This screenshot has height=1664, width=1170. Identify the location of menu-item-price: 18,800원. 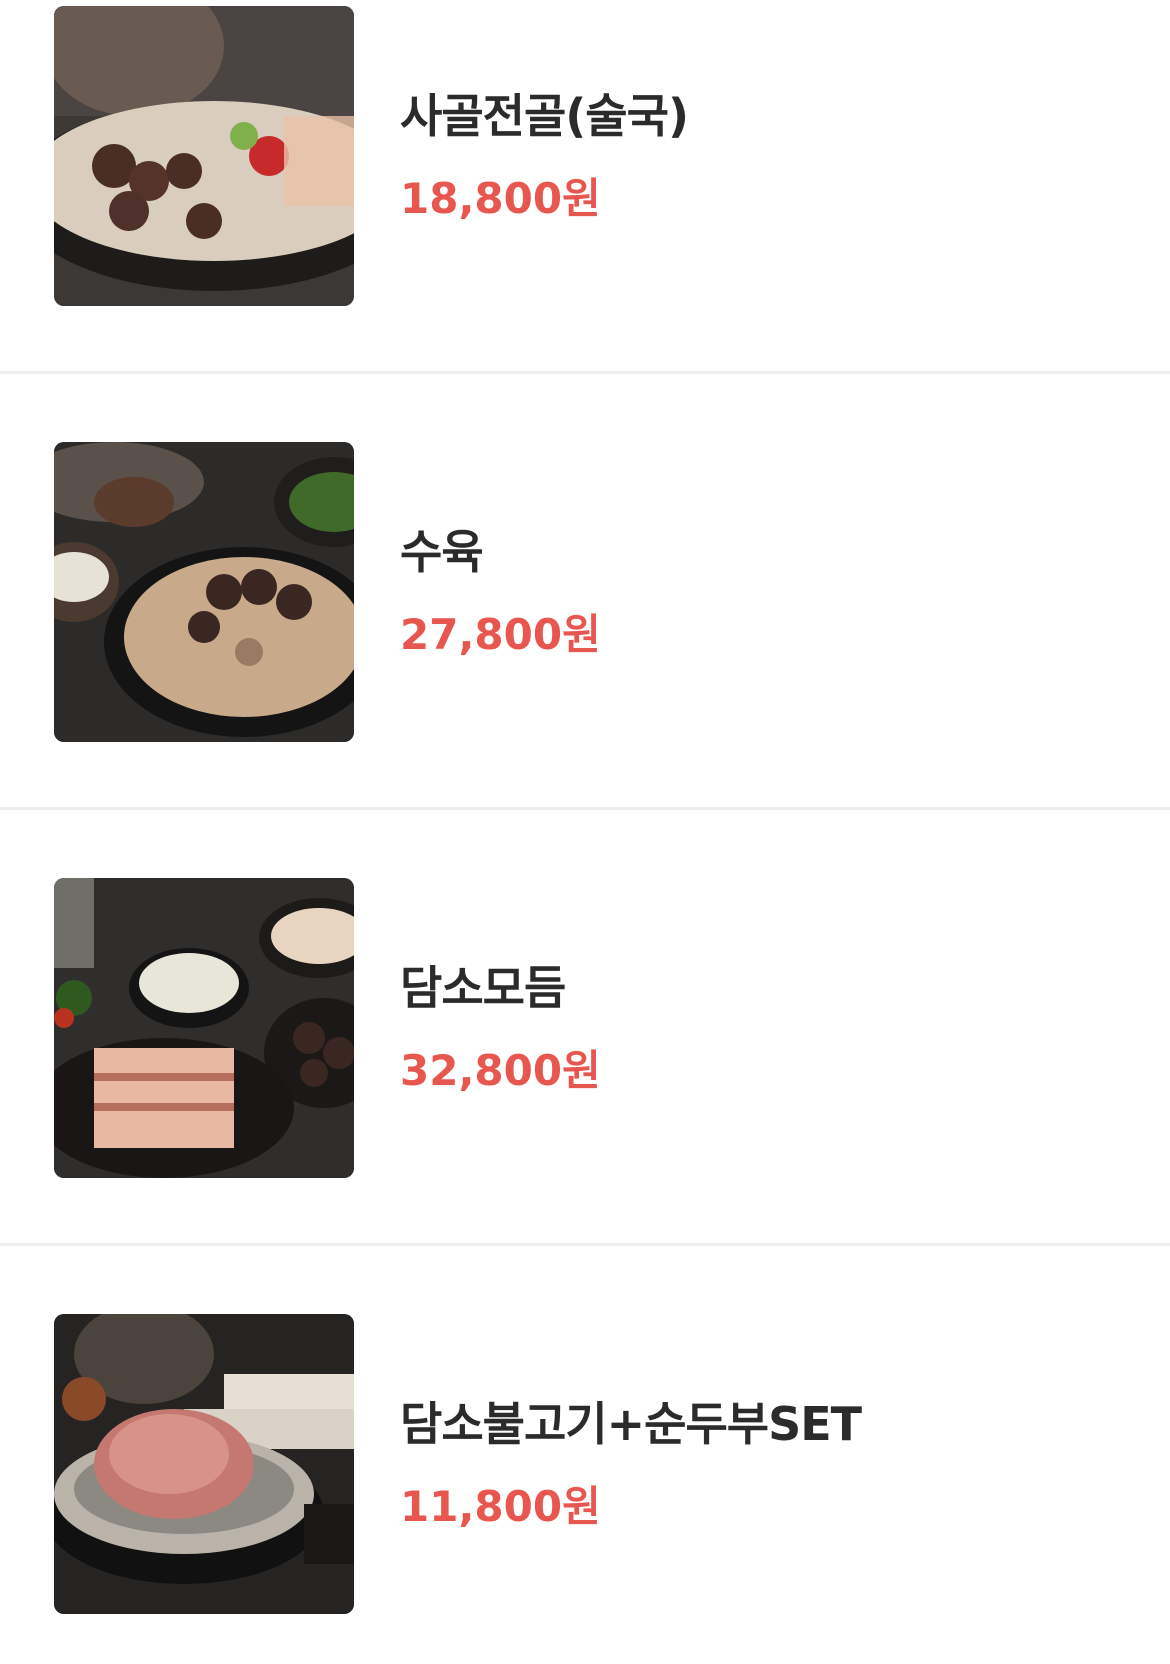
(500, 198).